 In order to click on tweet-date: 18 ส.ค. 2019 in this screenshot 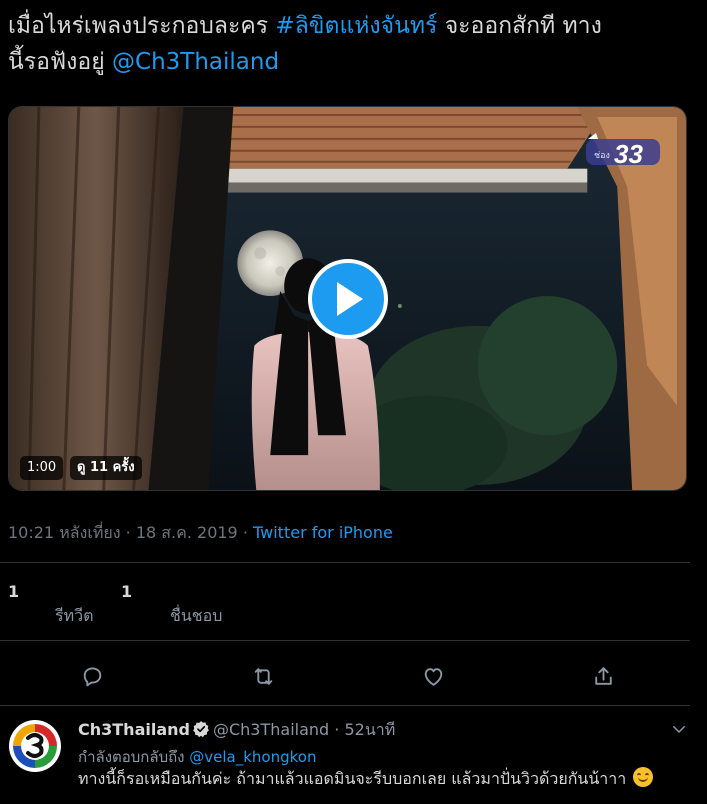, I will do `click(187, 532)`.